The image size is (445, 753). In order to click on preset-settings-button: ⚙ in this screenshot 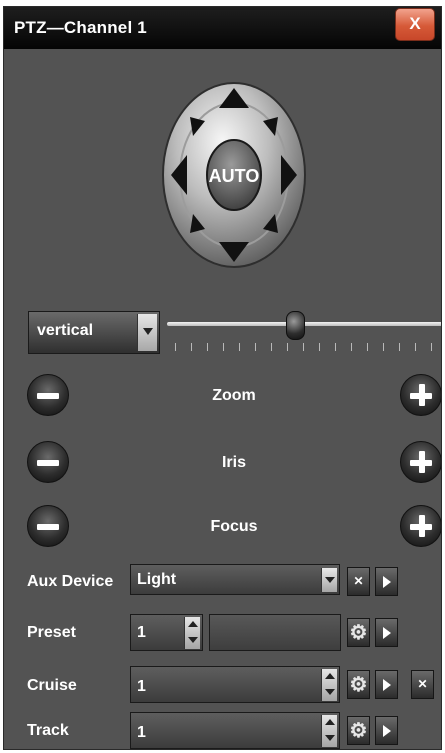, I will do `click(358, 632)`.